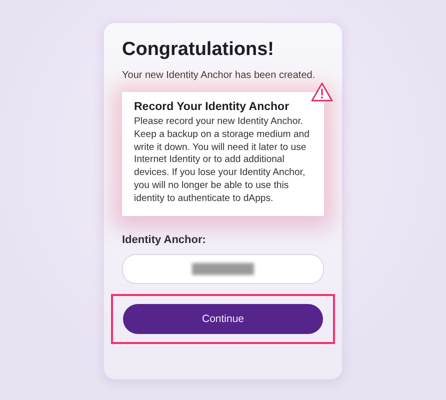 This screenshot has height=400, width=446. Describe the element at coordinates (198, 50) in the screenshot. I see `page-title: Congratulations!` at that location.